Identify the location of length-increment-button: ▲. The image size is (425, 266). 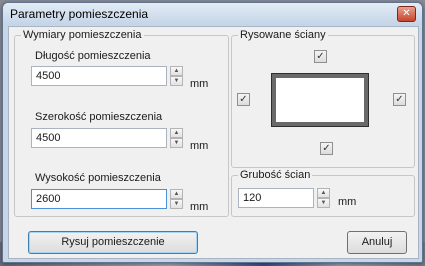
(176, 71).